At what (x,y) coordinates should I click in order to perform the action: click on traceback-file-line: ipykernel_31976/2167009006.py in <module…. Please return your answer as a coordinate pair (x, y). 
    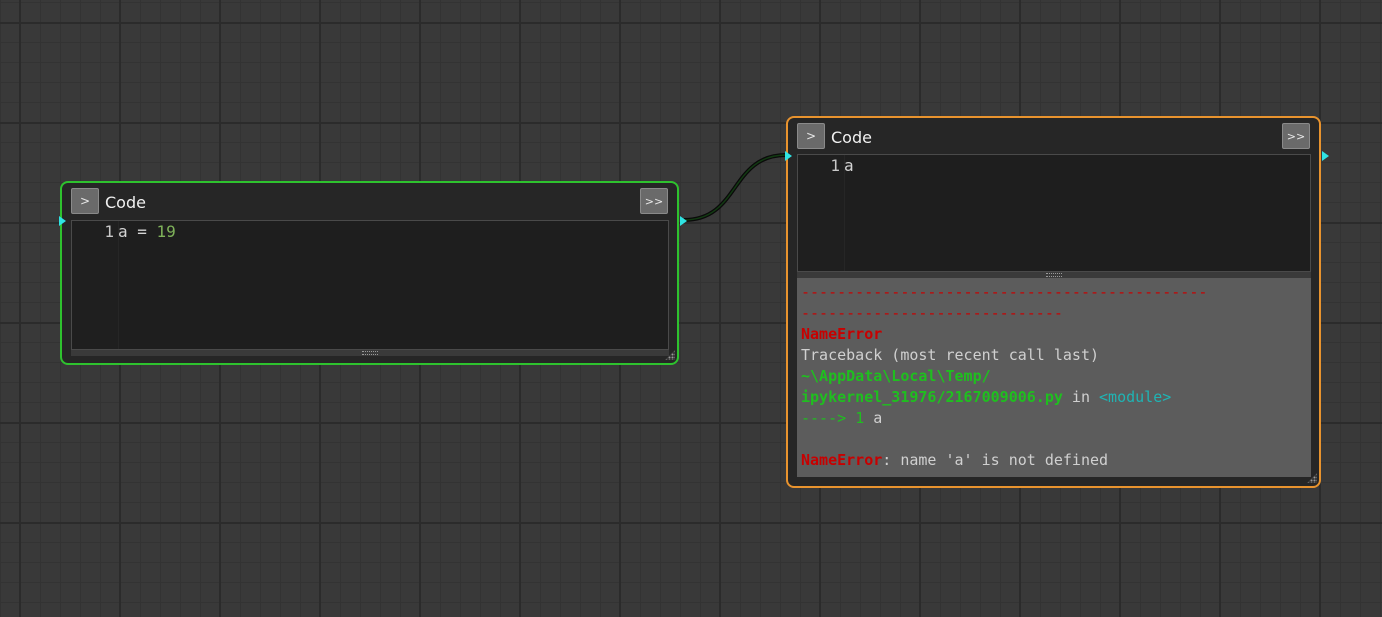
    Looking at the image, I should click on (1054, 397).